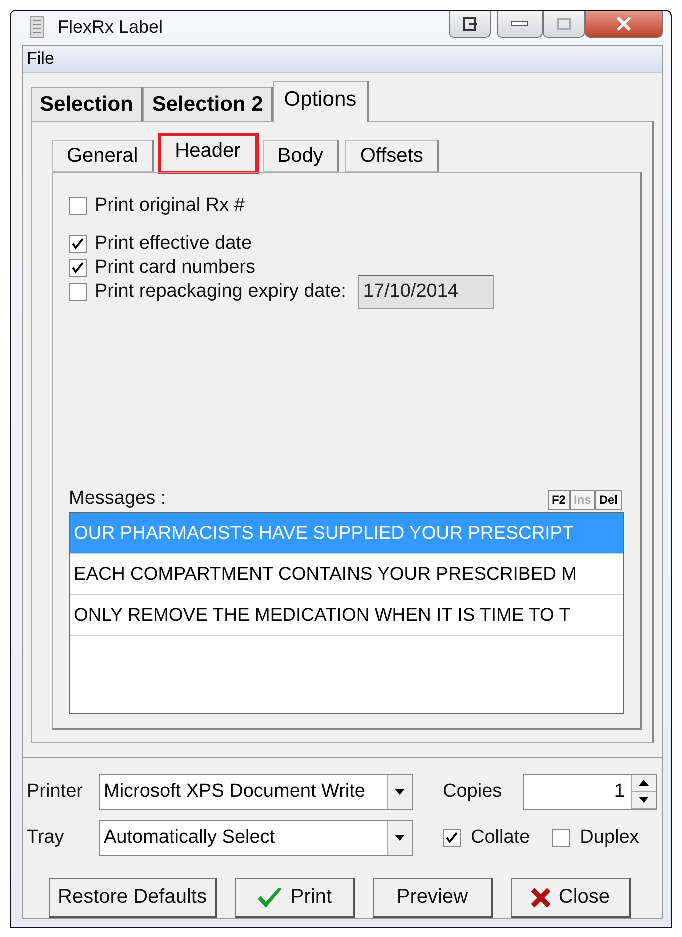 Image resolution: width=682 pixels, height=937 pixels. Describe the element at coordinates (208, 153) in the screenshot. I see `tab: Header` at that location.